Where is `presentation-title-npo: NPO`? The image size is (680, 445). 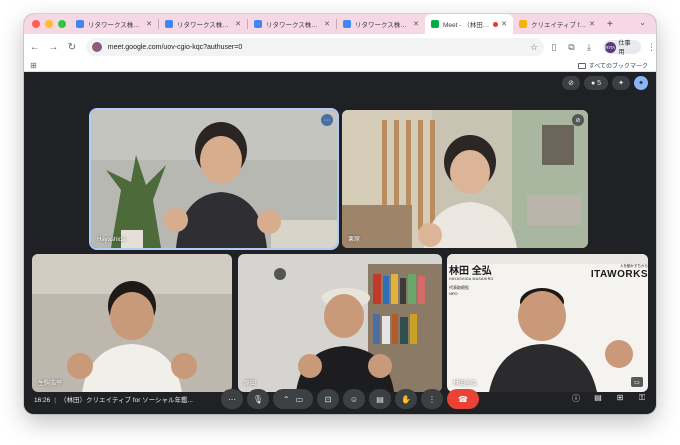
presentation-title-npo: NPO is located at coordinates (453, 293).